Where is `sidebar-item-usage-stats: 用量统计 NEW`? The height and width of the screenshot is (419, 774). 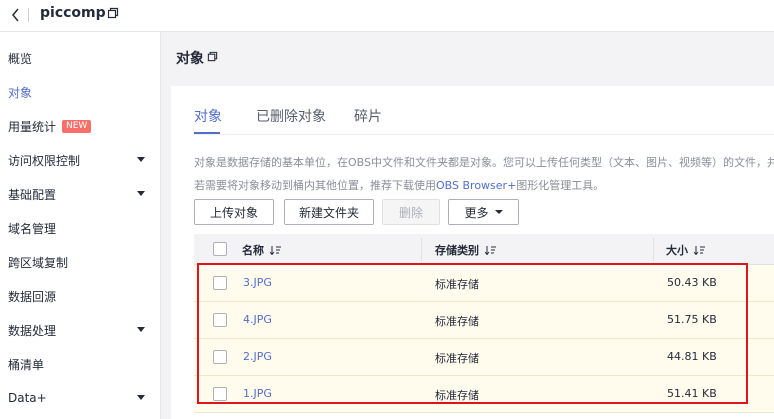 sidebar-item-usage-stats: 用量统计 NEW is located at coordinates (80, 126).